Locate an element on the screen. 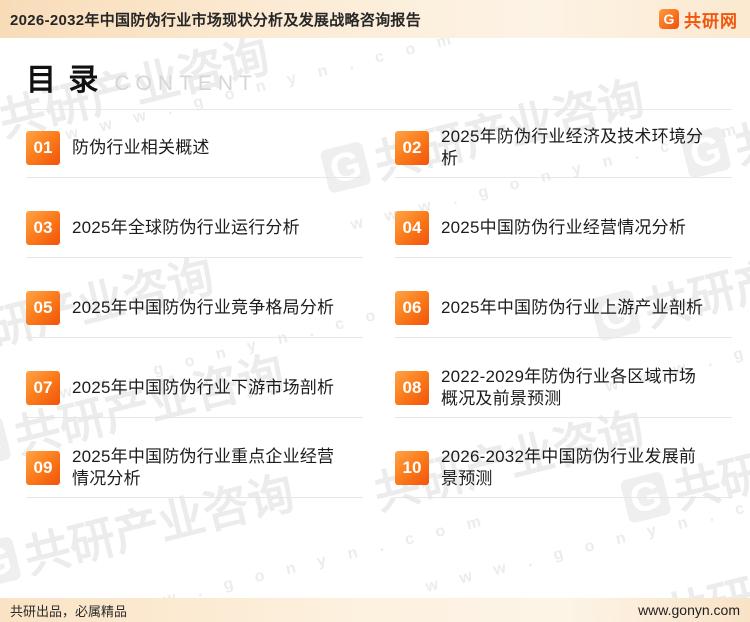 This screenshot has width=750, height=622. brand-logo: G 共研网 is located at coordinates (698, 19).